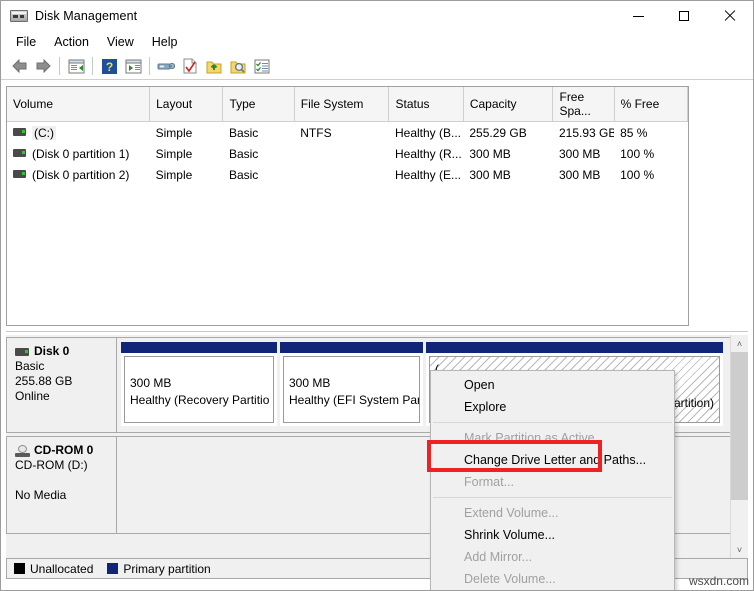 The width and height of the screenshot is (754, 591). I want to click on menu-help: Help, so click(165, 42).